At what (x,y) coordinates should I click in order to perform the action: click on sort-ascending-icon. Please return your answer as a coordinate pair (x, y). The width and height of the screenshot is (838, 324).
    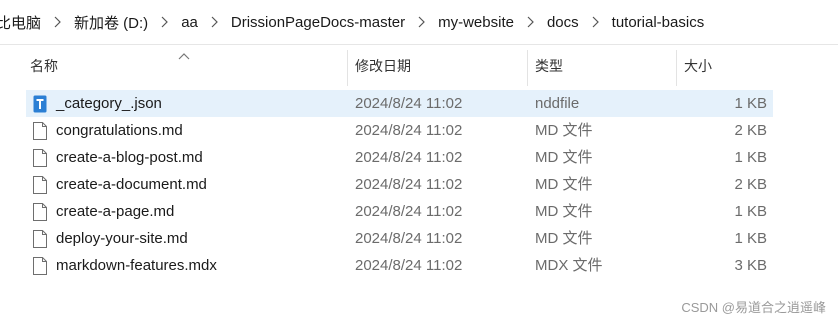
    Looking at the image, I should click on (184, 55).